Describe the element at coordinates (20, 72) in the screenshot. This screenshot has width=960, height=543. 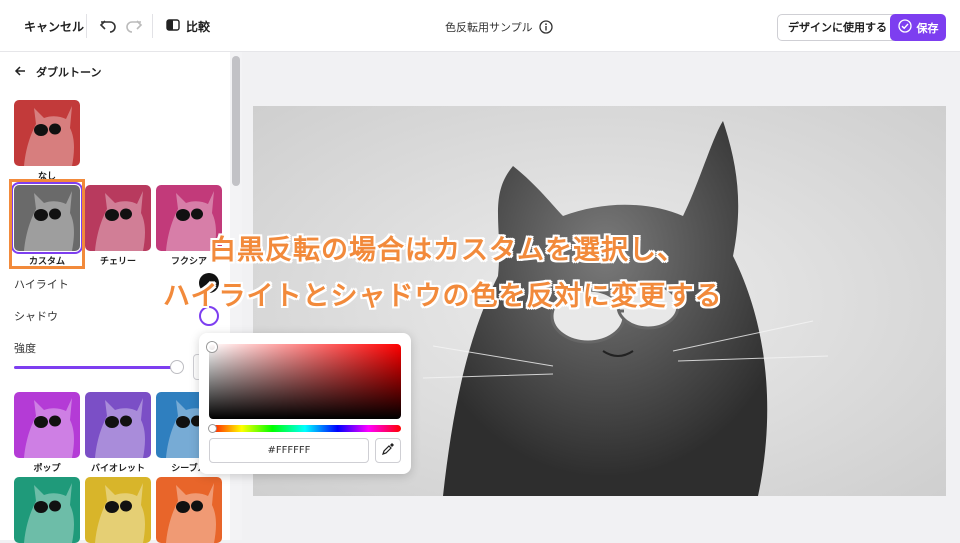
I see `arrow-left-icon` at that location.